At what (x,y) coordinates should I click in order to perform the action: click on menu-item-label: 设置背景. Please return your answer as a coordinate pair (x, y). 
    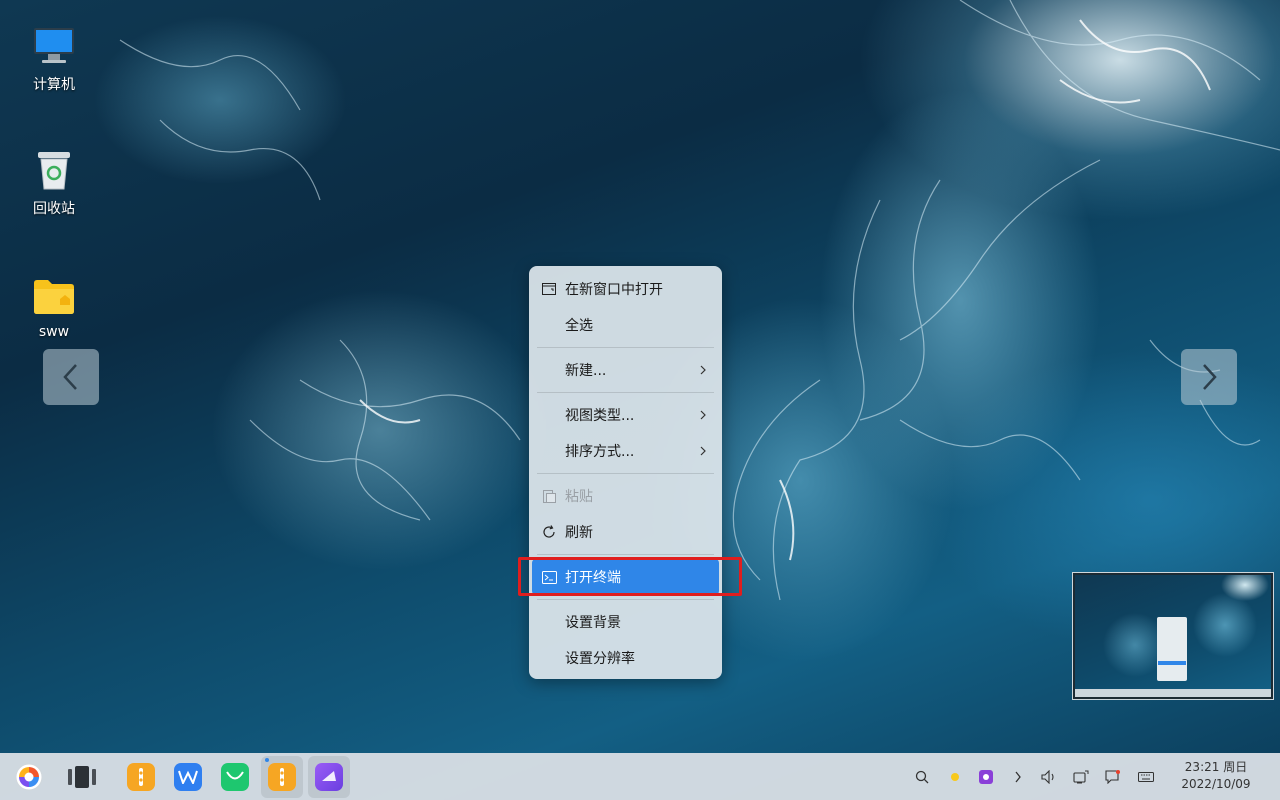
    Looking at the image, I should click on (593, 623).